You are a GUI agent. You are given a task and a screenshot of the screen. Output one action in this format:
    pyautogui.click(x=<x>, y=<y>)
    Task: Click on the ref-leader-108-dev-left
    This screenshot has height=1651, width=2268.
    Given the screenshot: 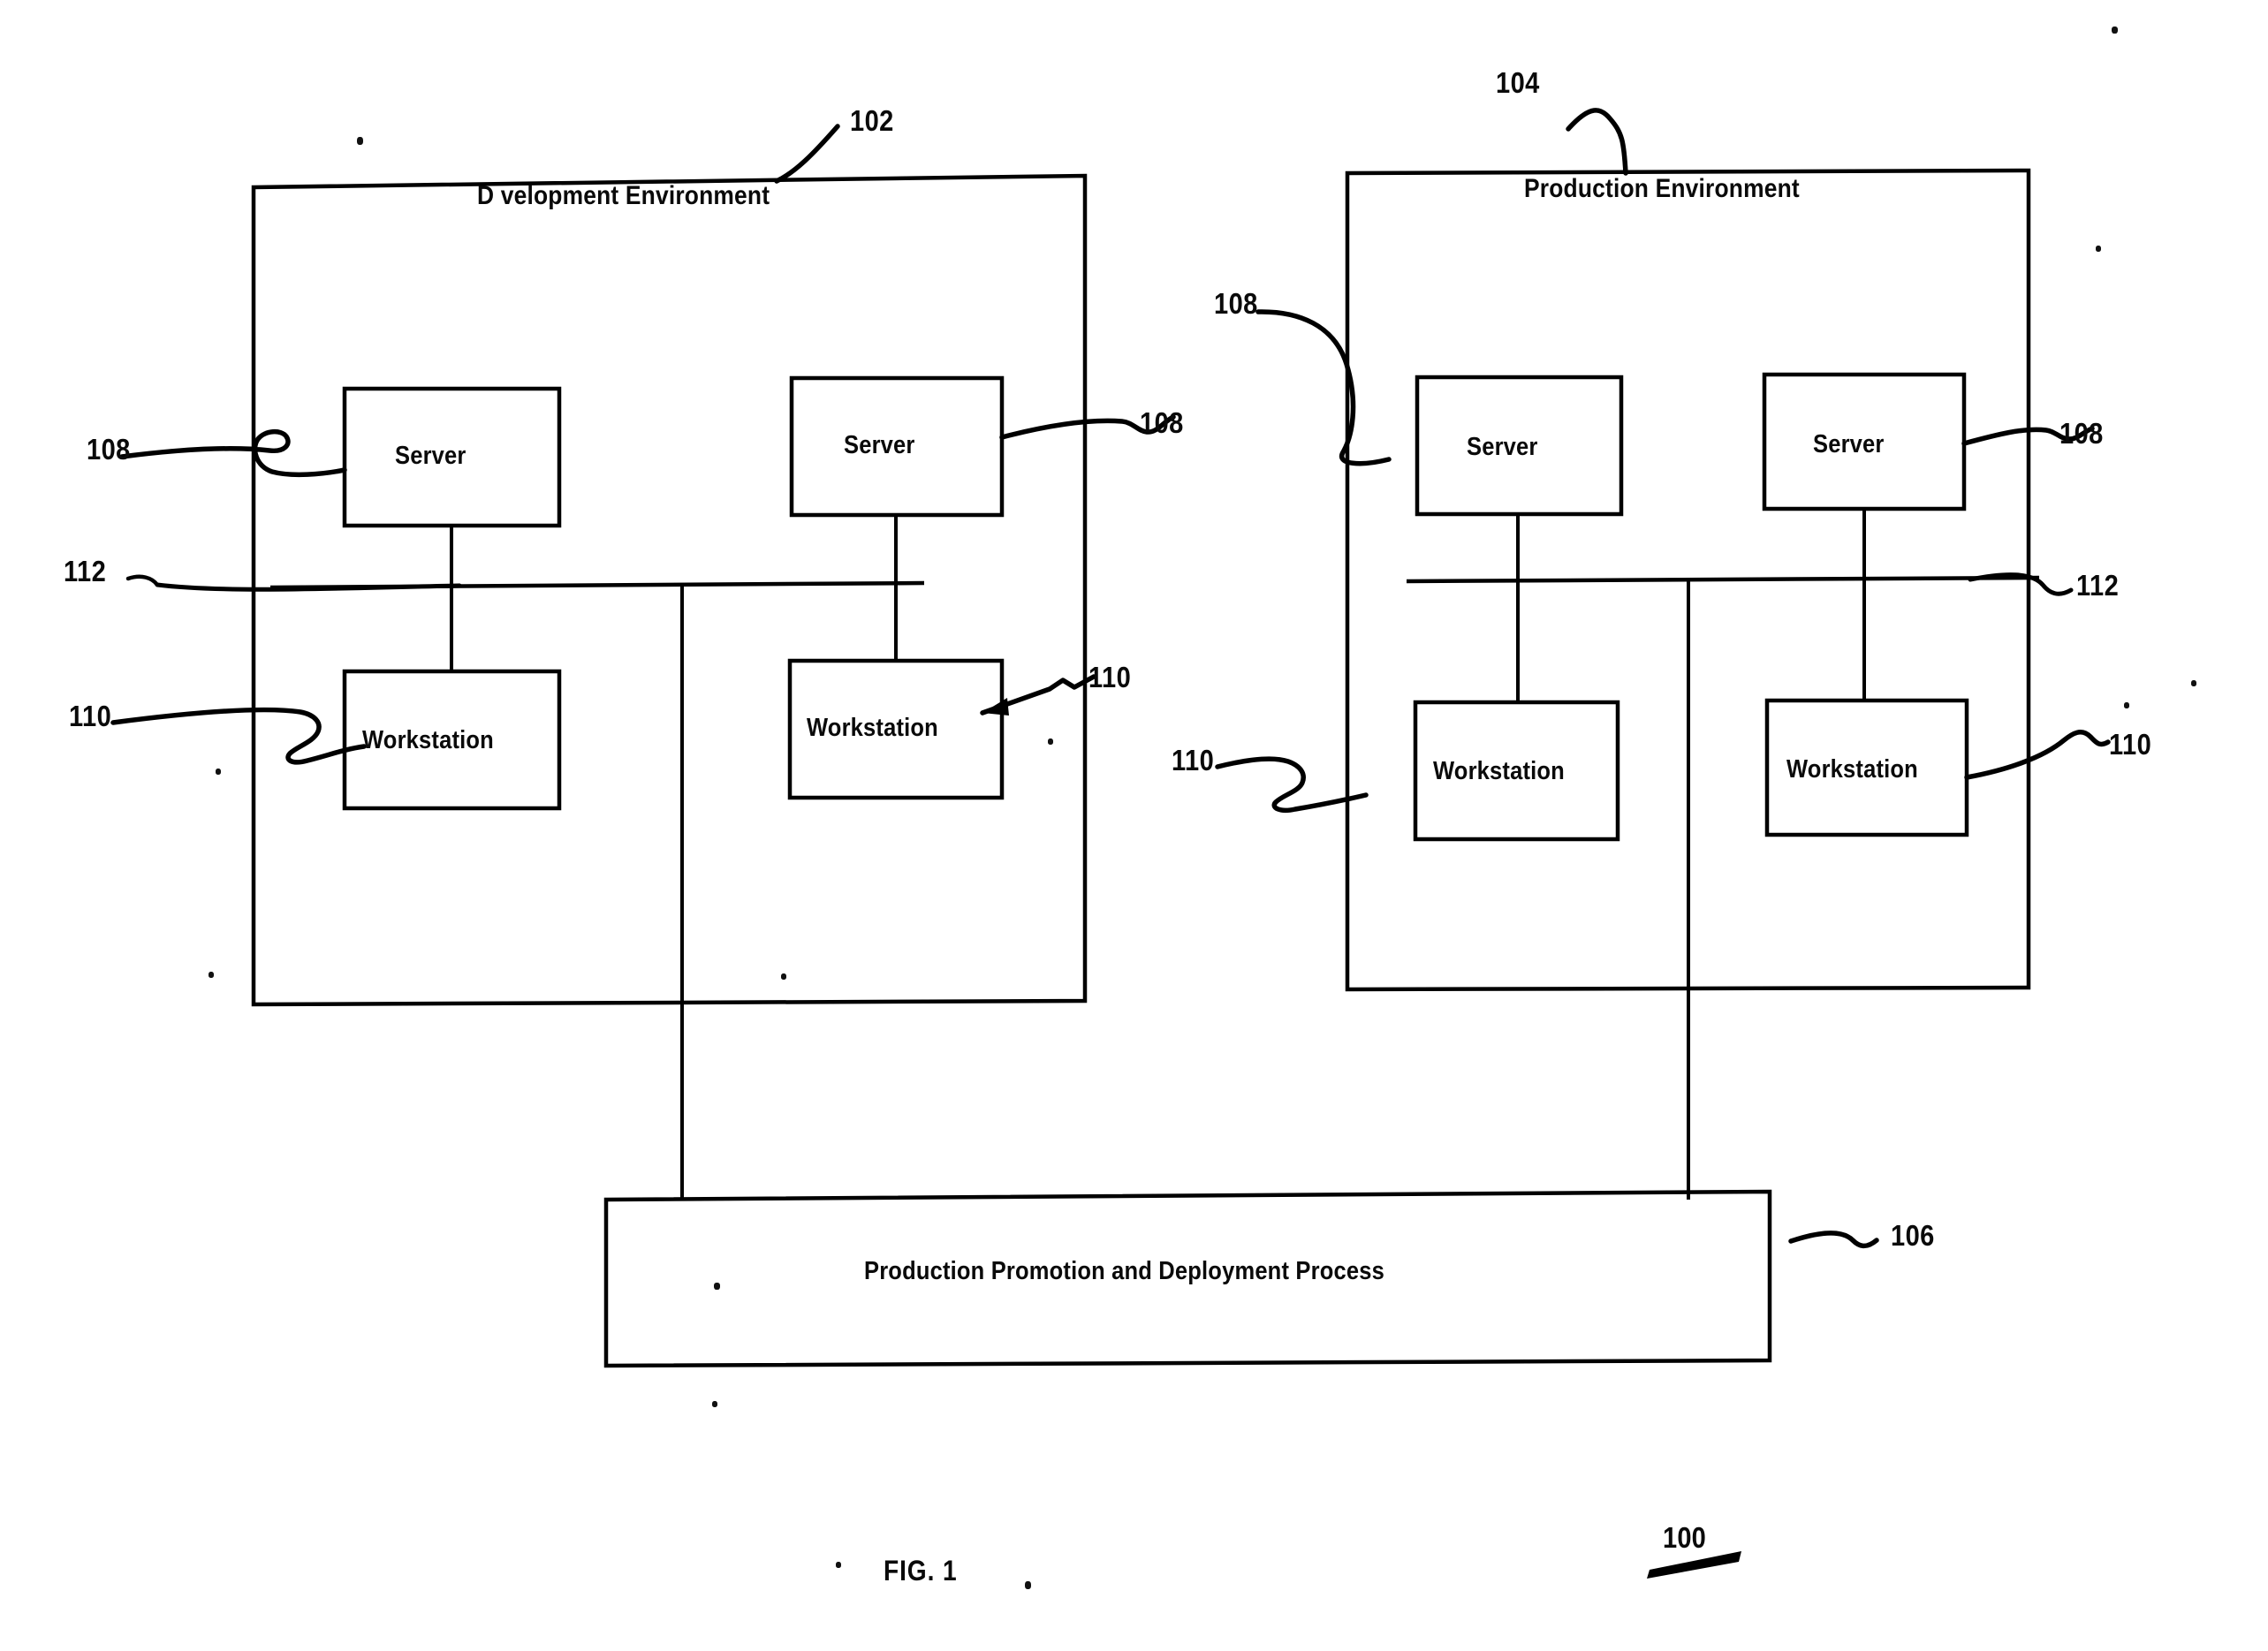 What is the action you would take?
    pyautogui.click(x=233, y=454)
    